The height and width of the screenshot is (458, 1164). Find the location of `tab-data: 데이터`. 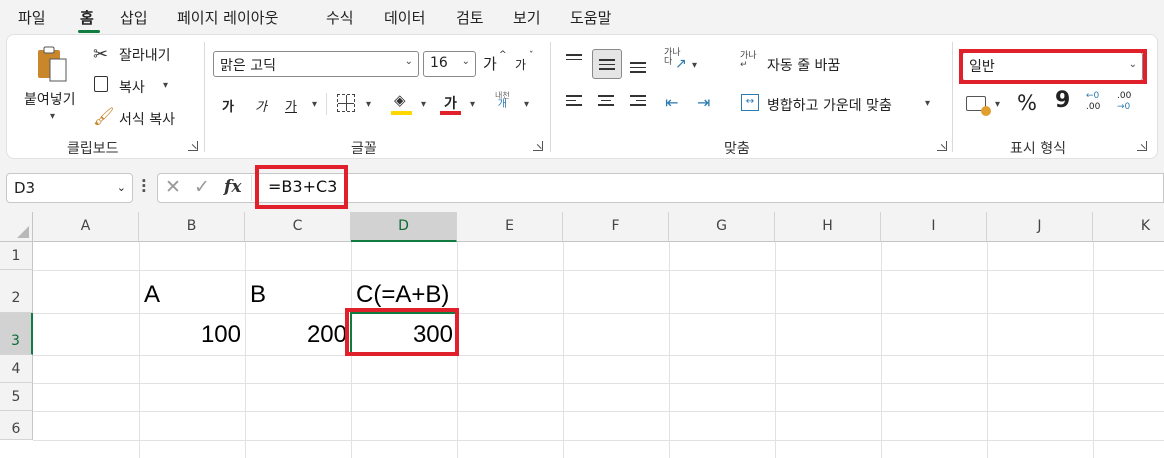

tab-data: 데이터 is located at coordinates (404, 17).